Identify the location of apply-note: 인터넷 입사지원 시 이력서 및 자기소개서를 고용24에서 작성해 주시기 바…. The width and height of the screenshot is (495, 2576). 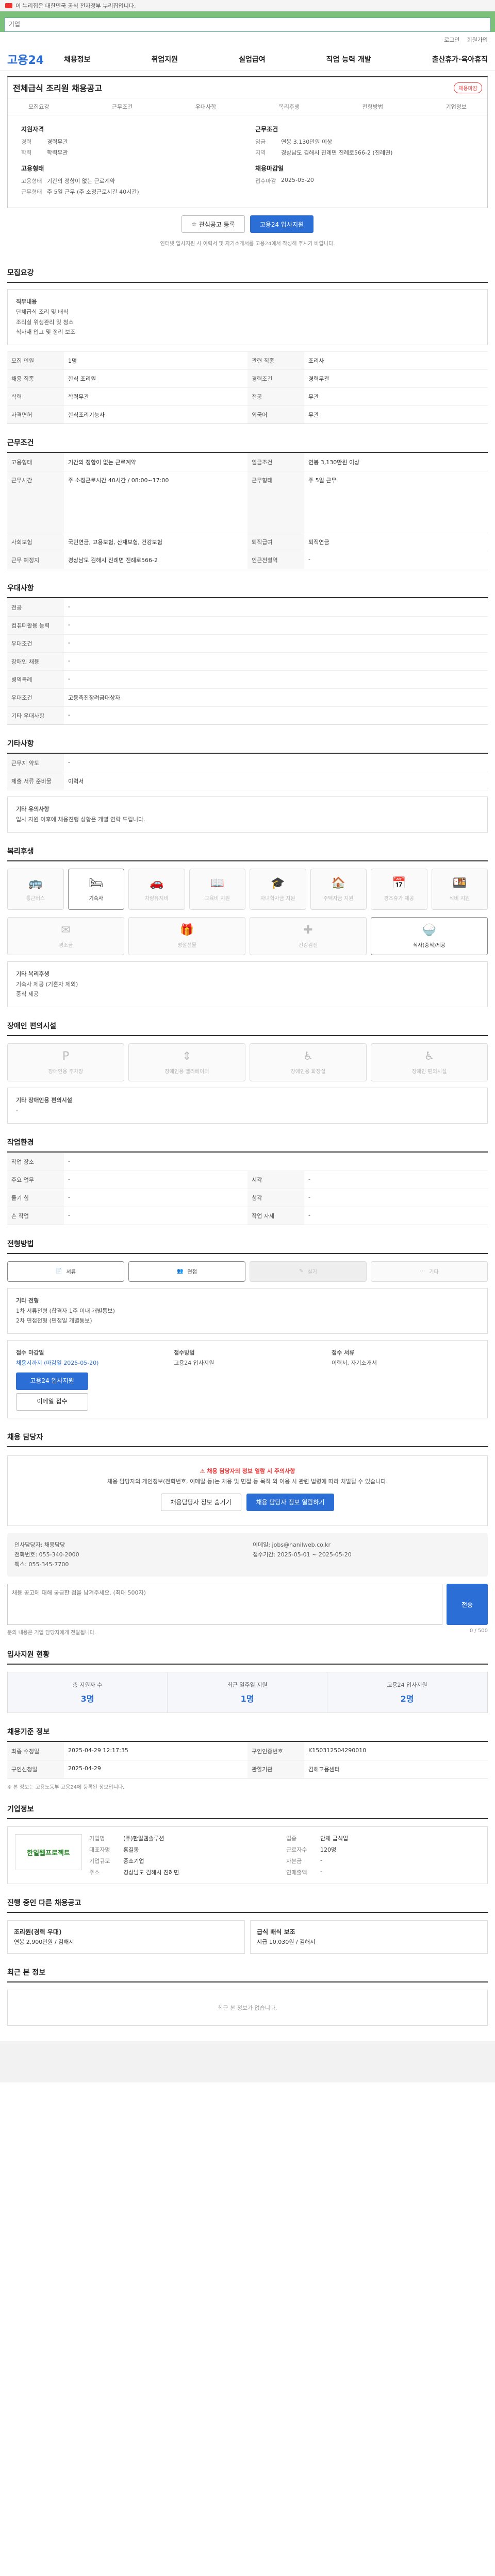
(247, 244).